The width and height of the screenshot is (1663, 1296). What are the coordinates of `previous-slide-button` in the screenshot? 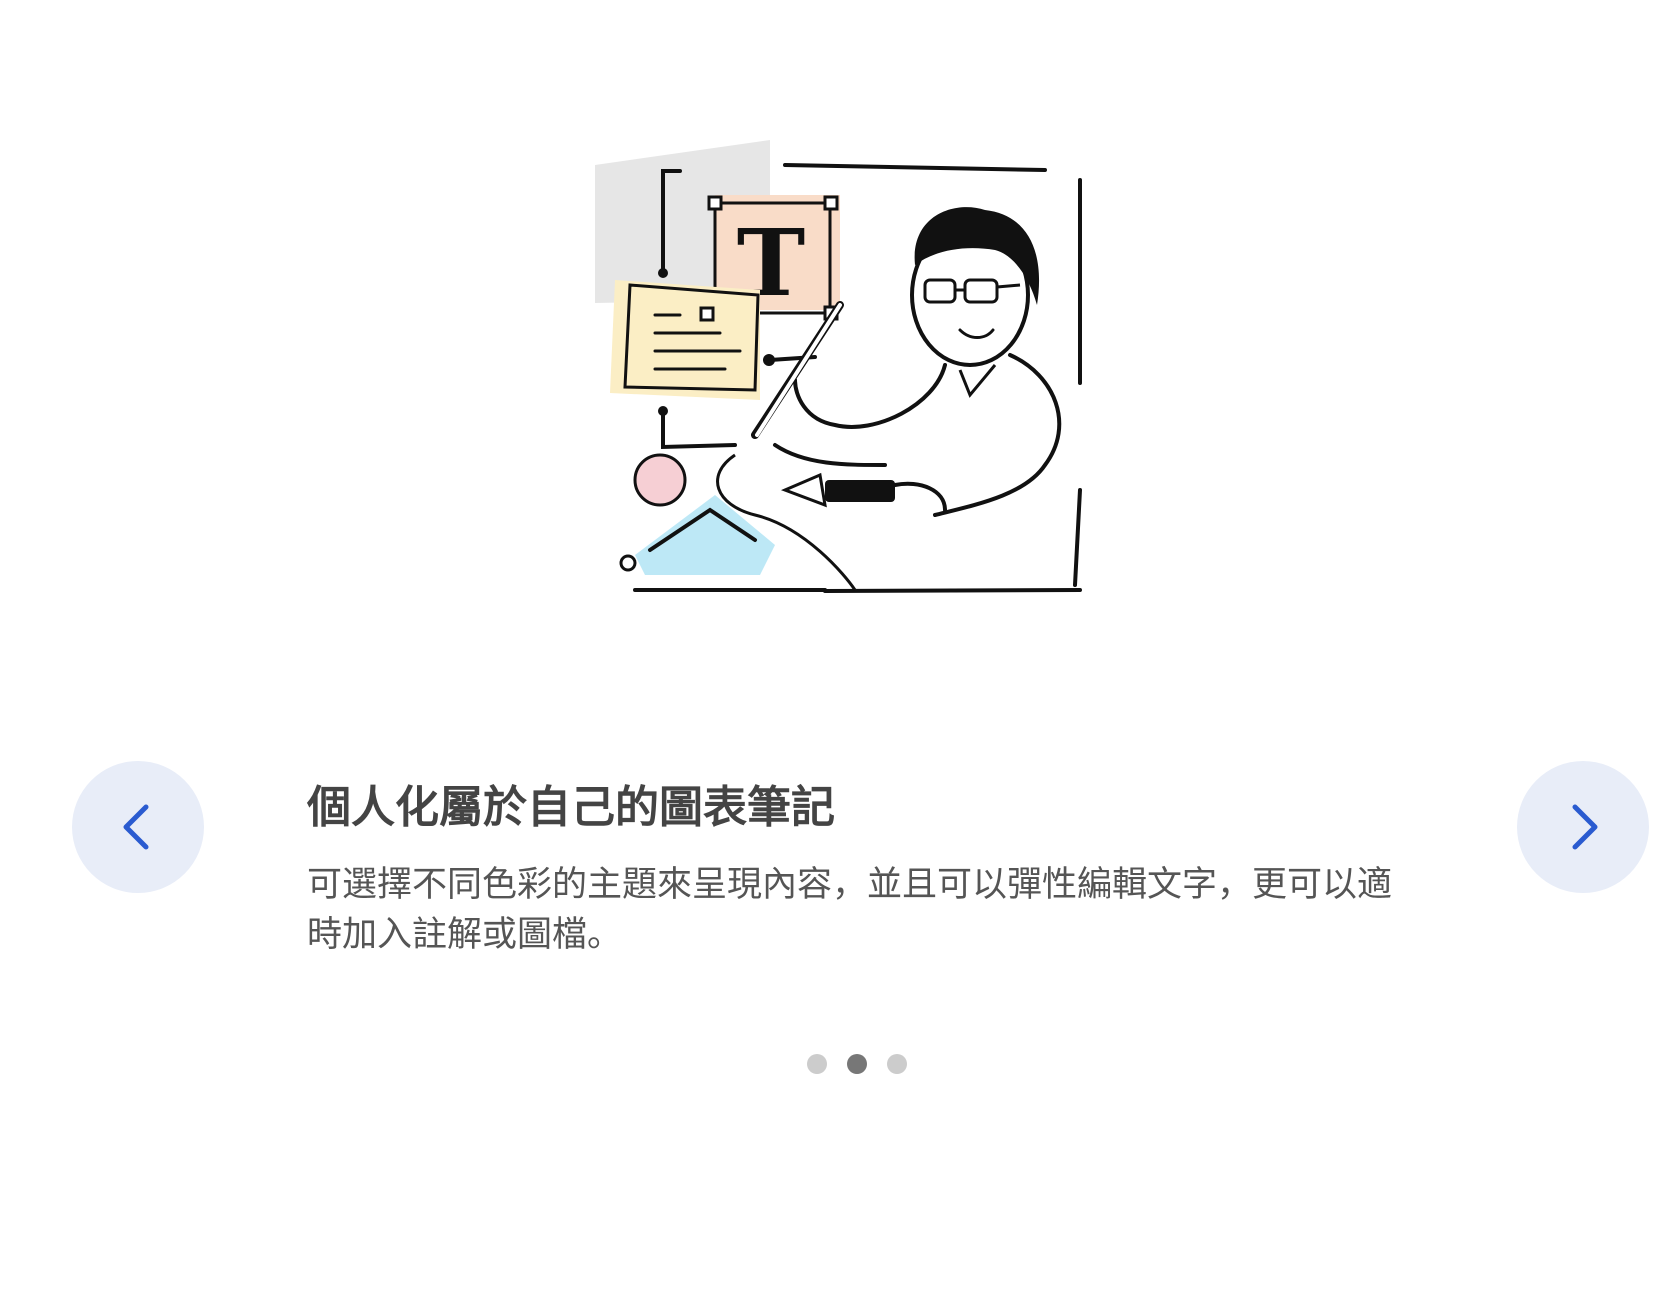 It's located at (138, 827).